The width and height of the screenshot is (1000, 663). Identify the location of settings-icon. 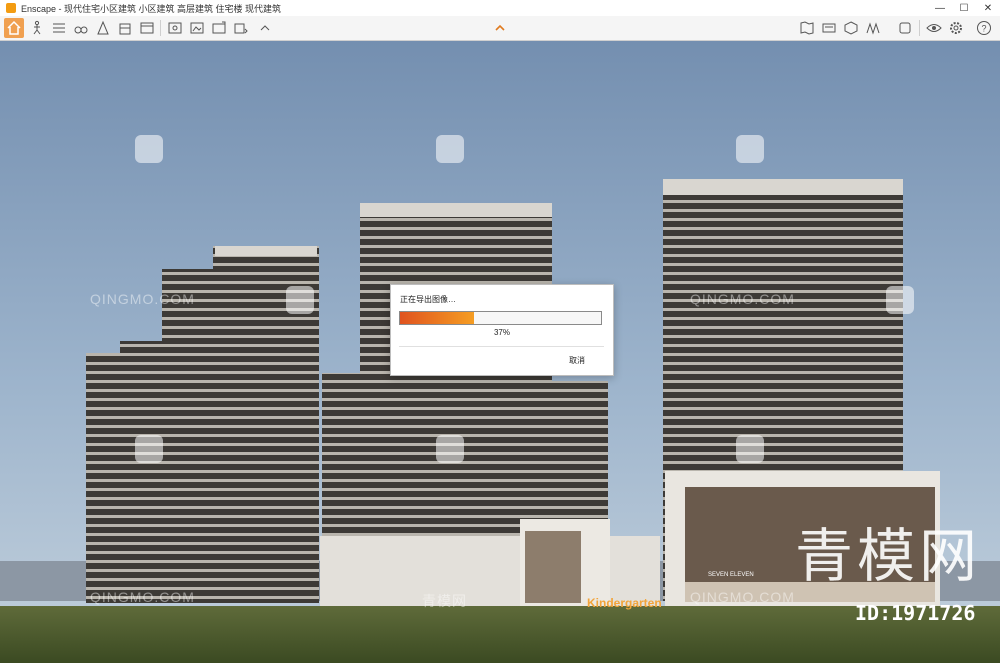
(956, 28).